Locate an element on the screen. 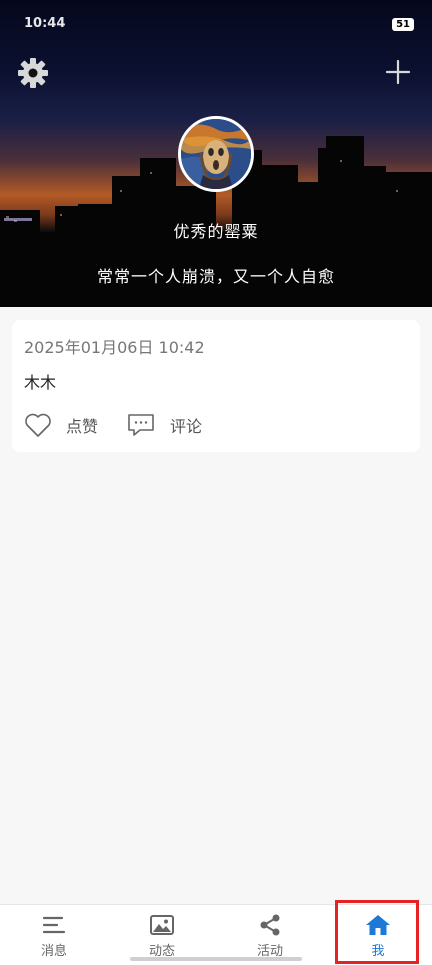 This screenshot has height=965, width=432. nav-item-activities: 活动 is located at coordinates (270, 935).